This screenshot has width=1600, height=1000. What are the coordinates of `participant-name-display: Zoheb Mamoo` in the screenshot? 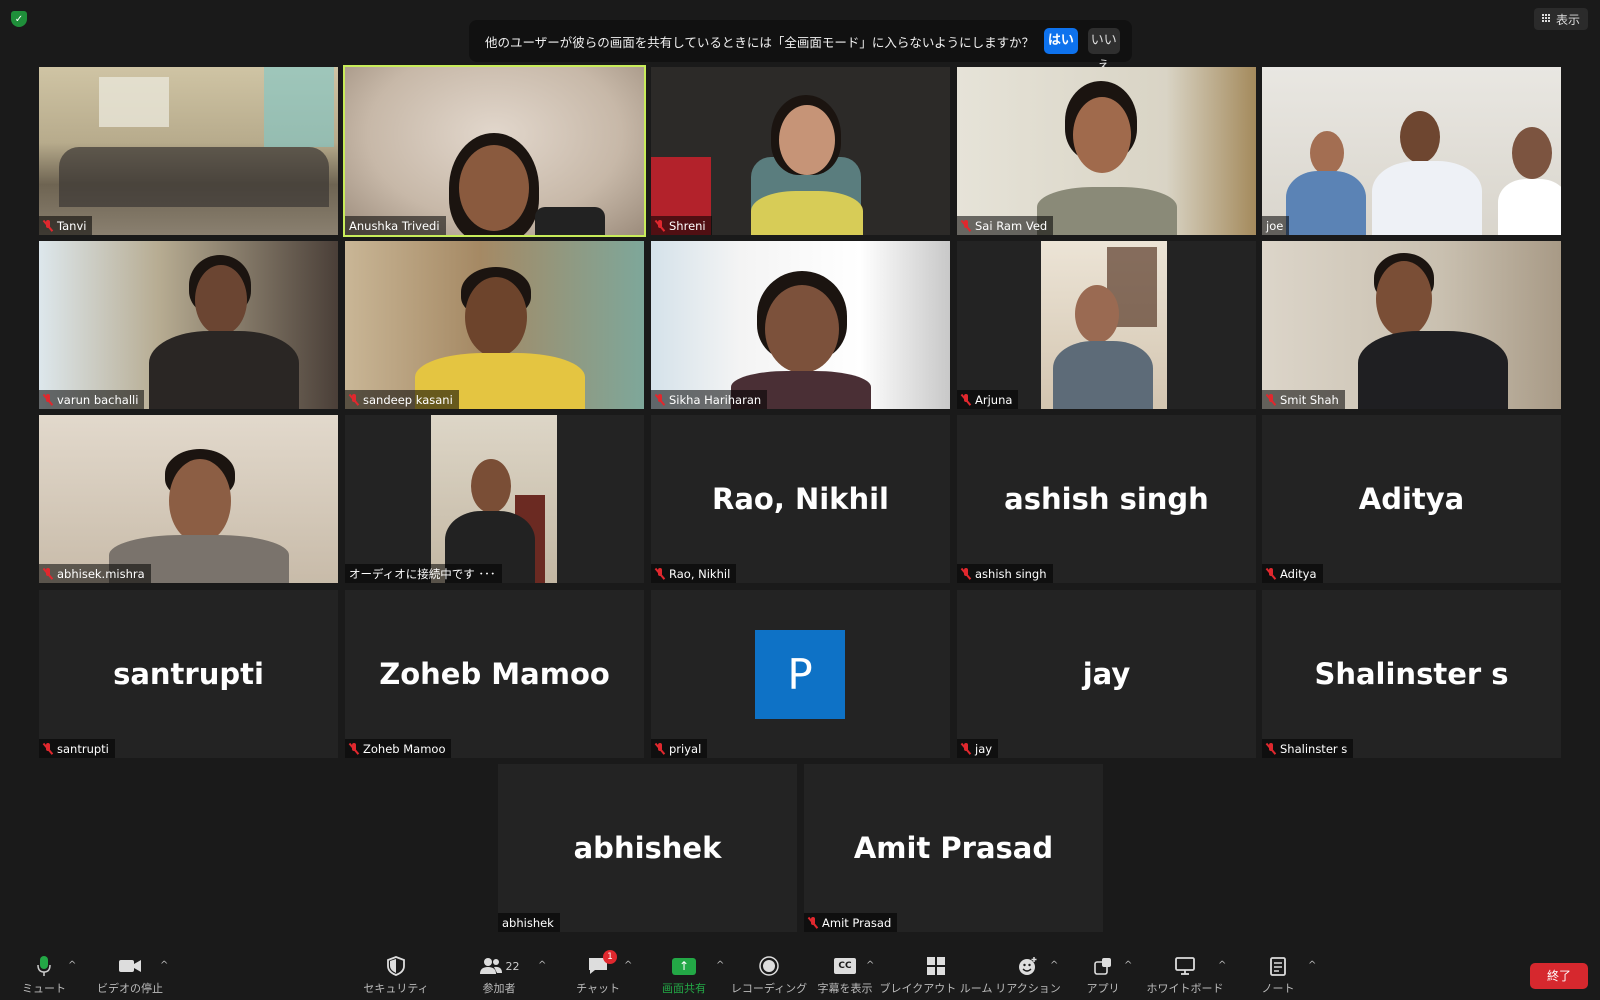 It's located at (494, 674).